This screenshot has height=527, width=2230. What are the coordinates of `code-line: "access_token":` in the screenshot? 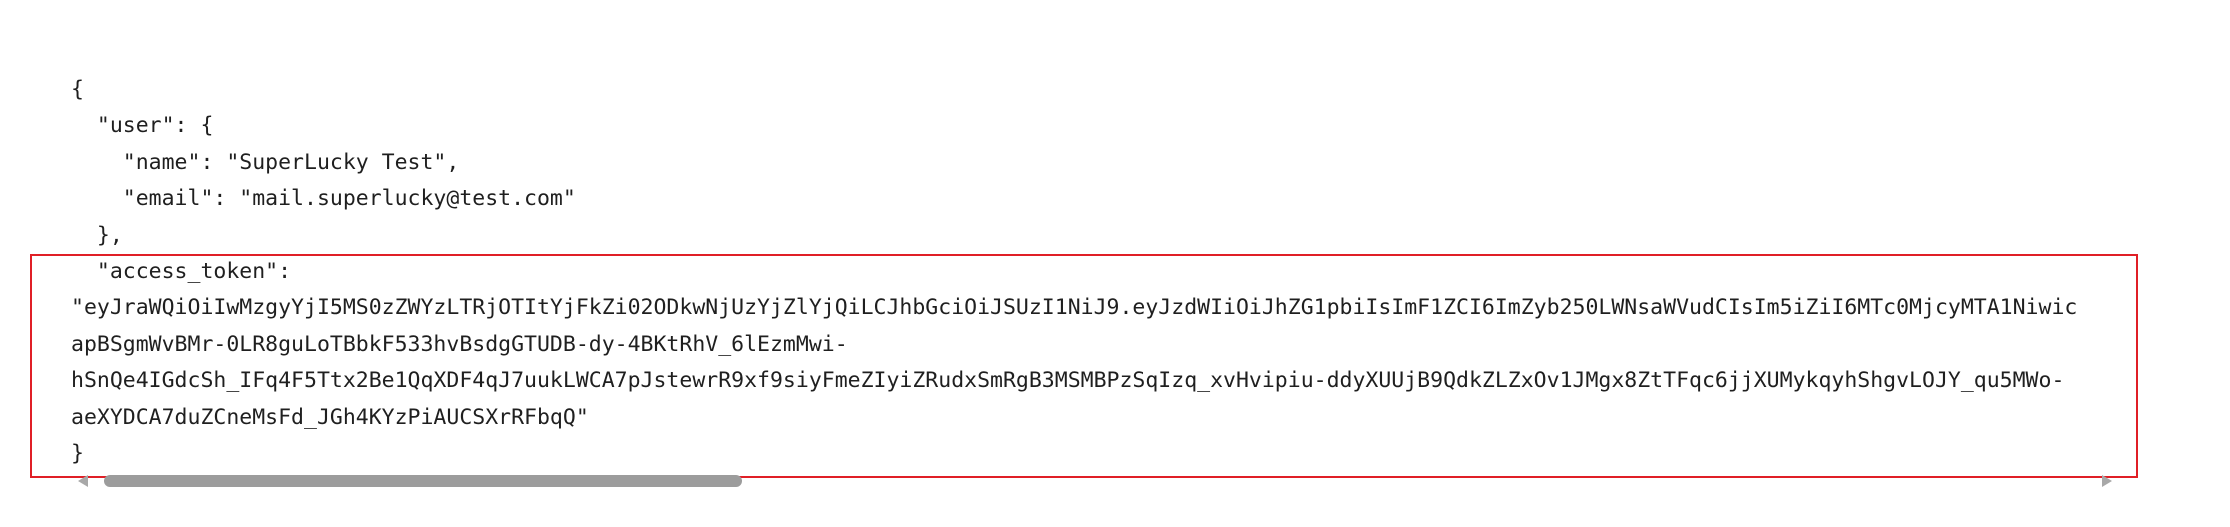 It's located at (181, 271).